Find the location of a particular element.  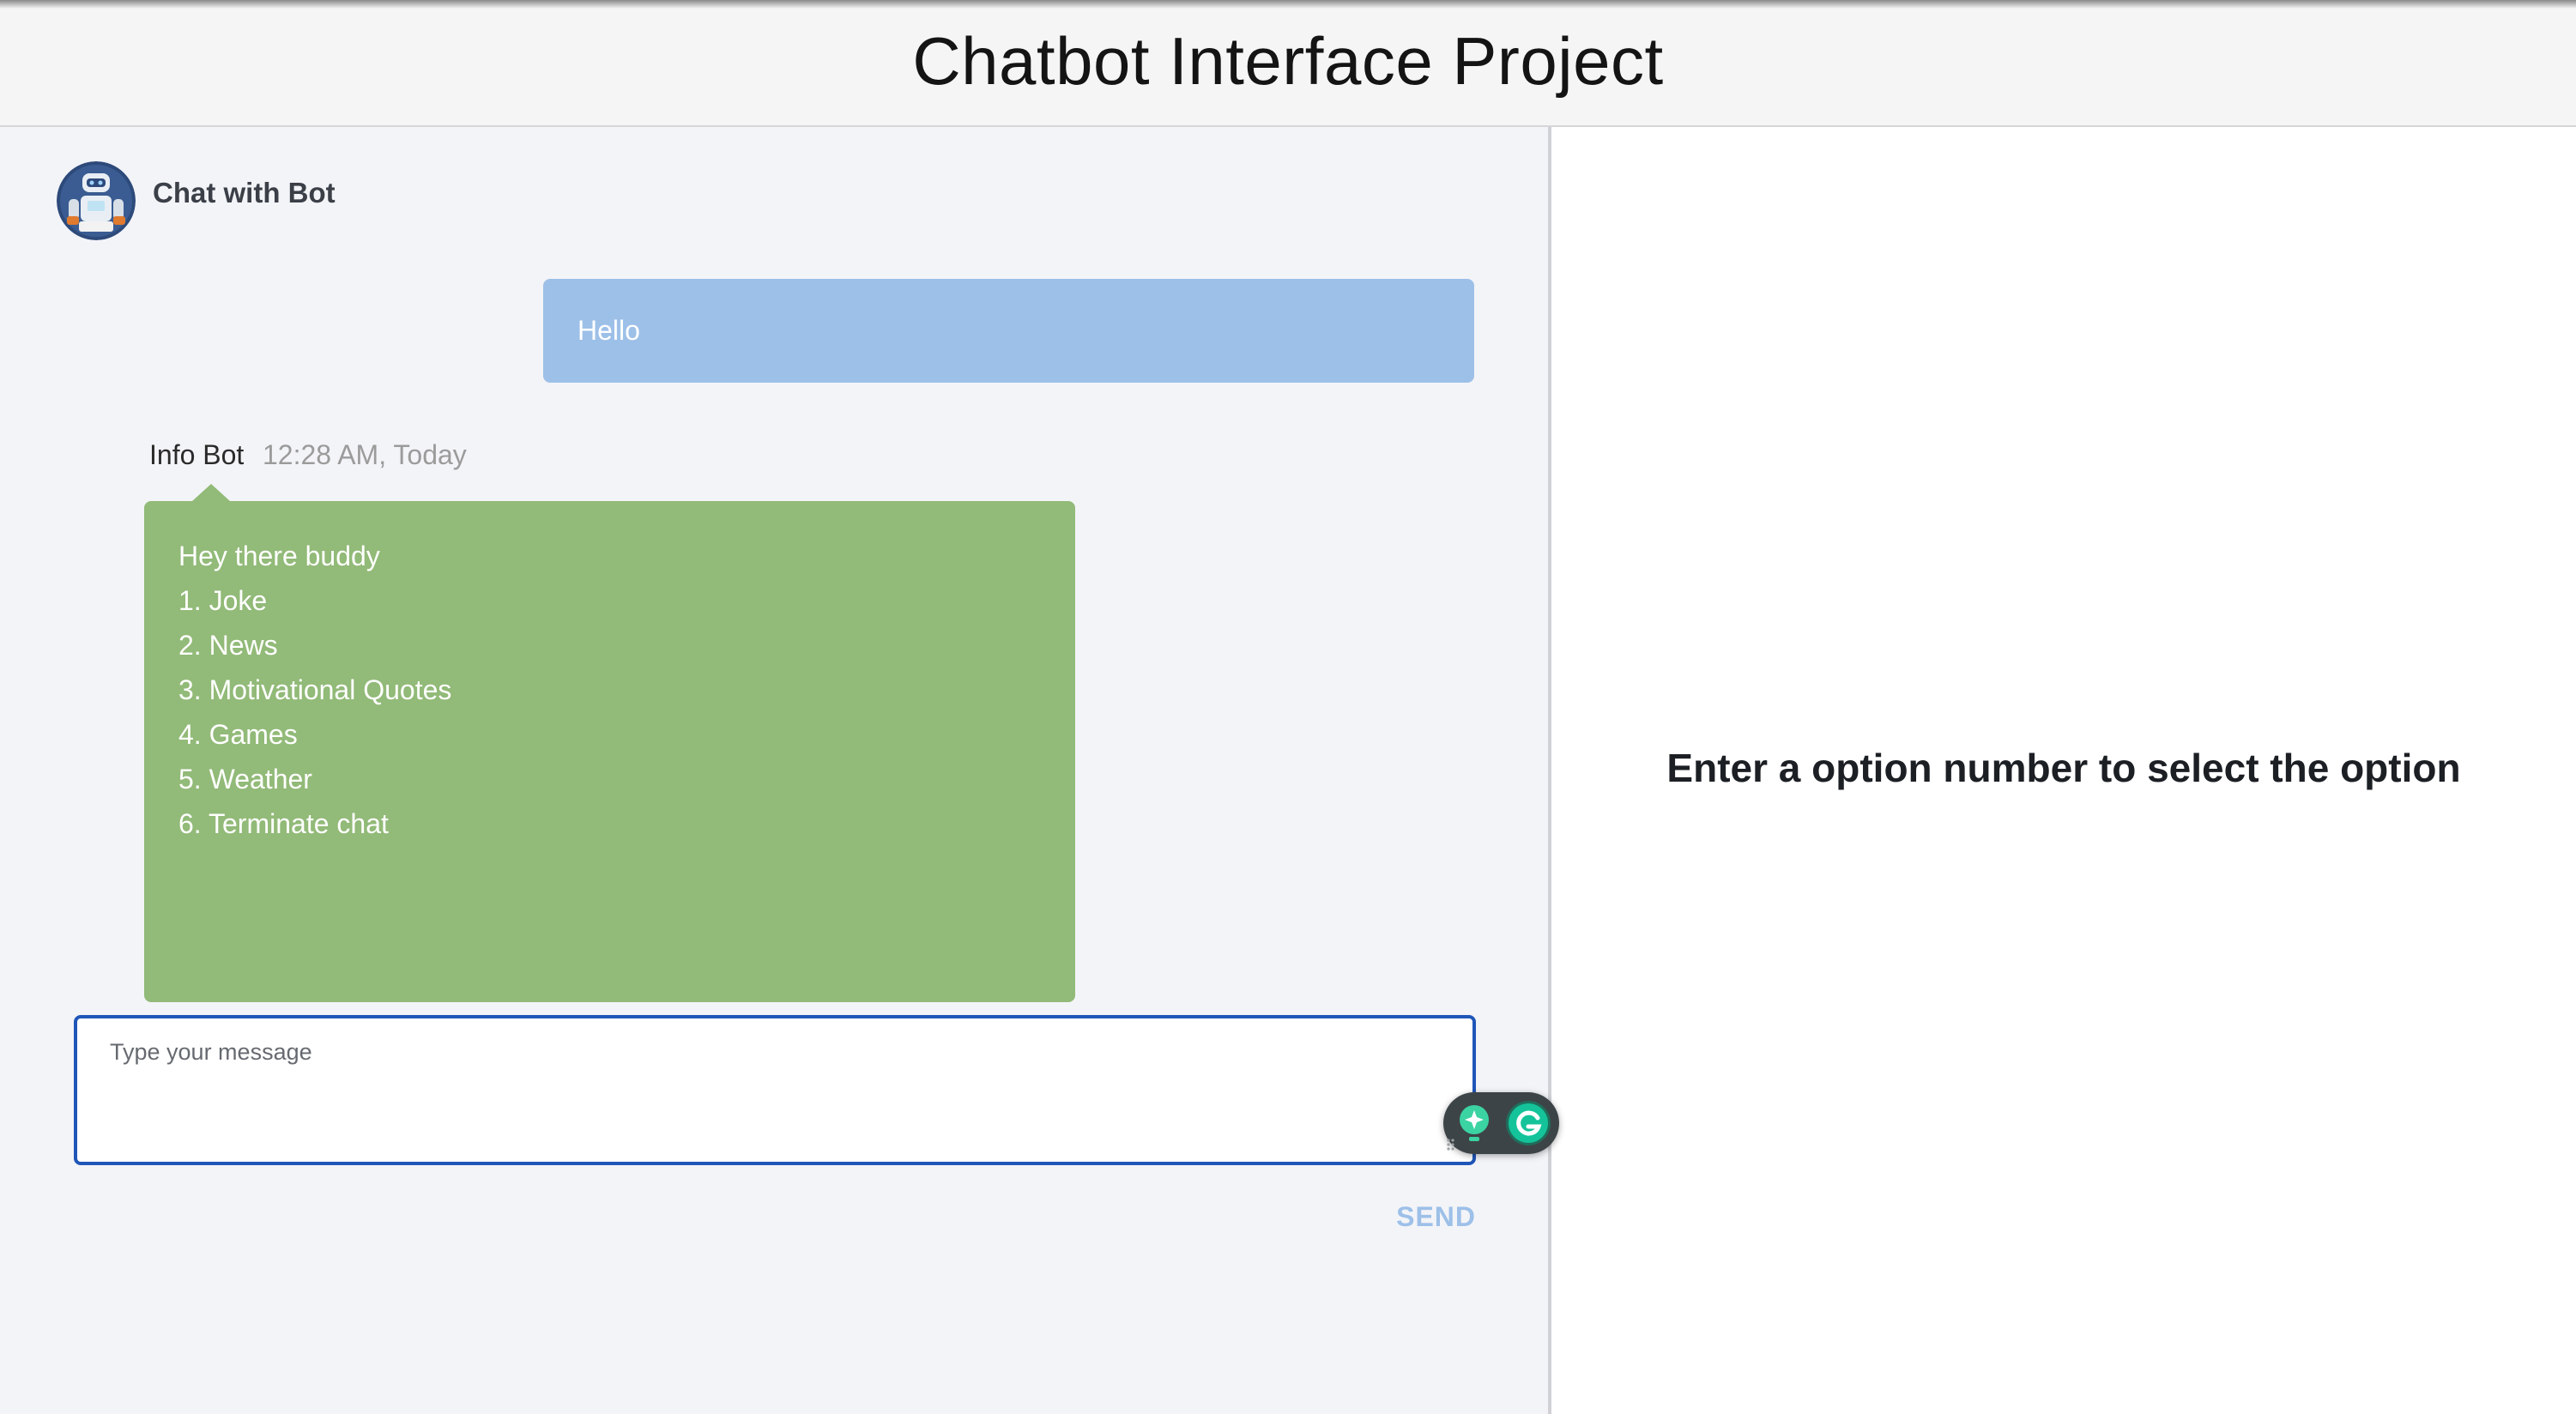

send-button: SEND is located at coordinates (1424, 1216).